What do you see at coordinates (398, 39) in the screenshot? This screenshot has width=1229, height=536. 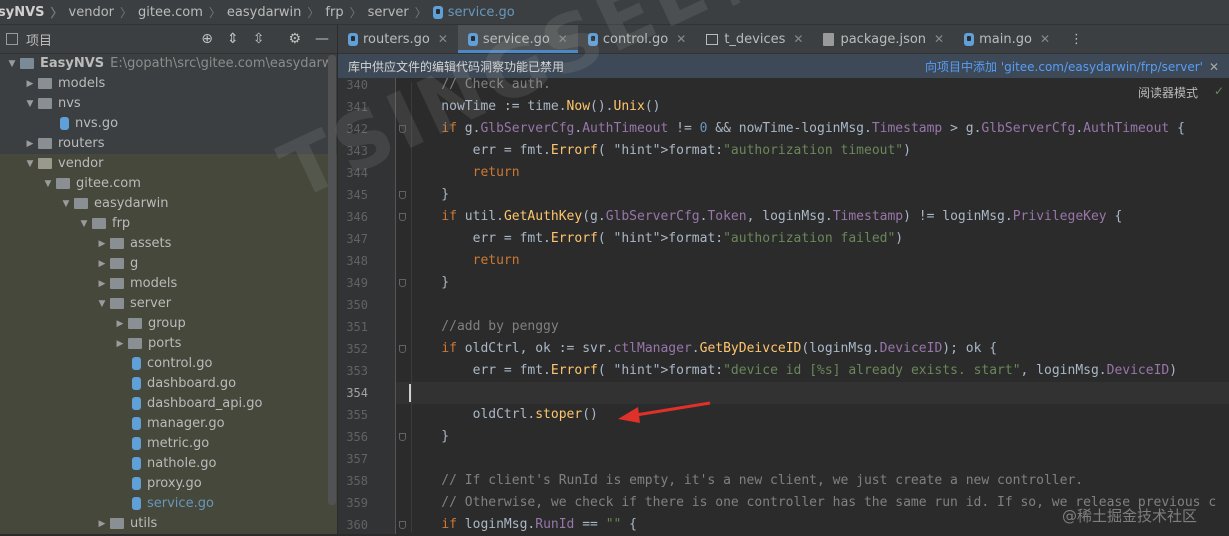 I see `tab-routers-go: routers.go ✕` at bounding box center [398, 39].